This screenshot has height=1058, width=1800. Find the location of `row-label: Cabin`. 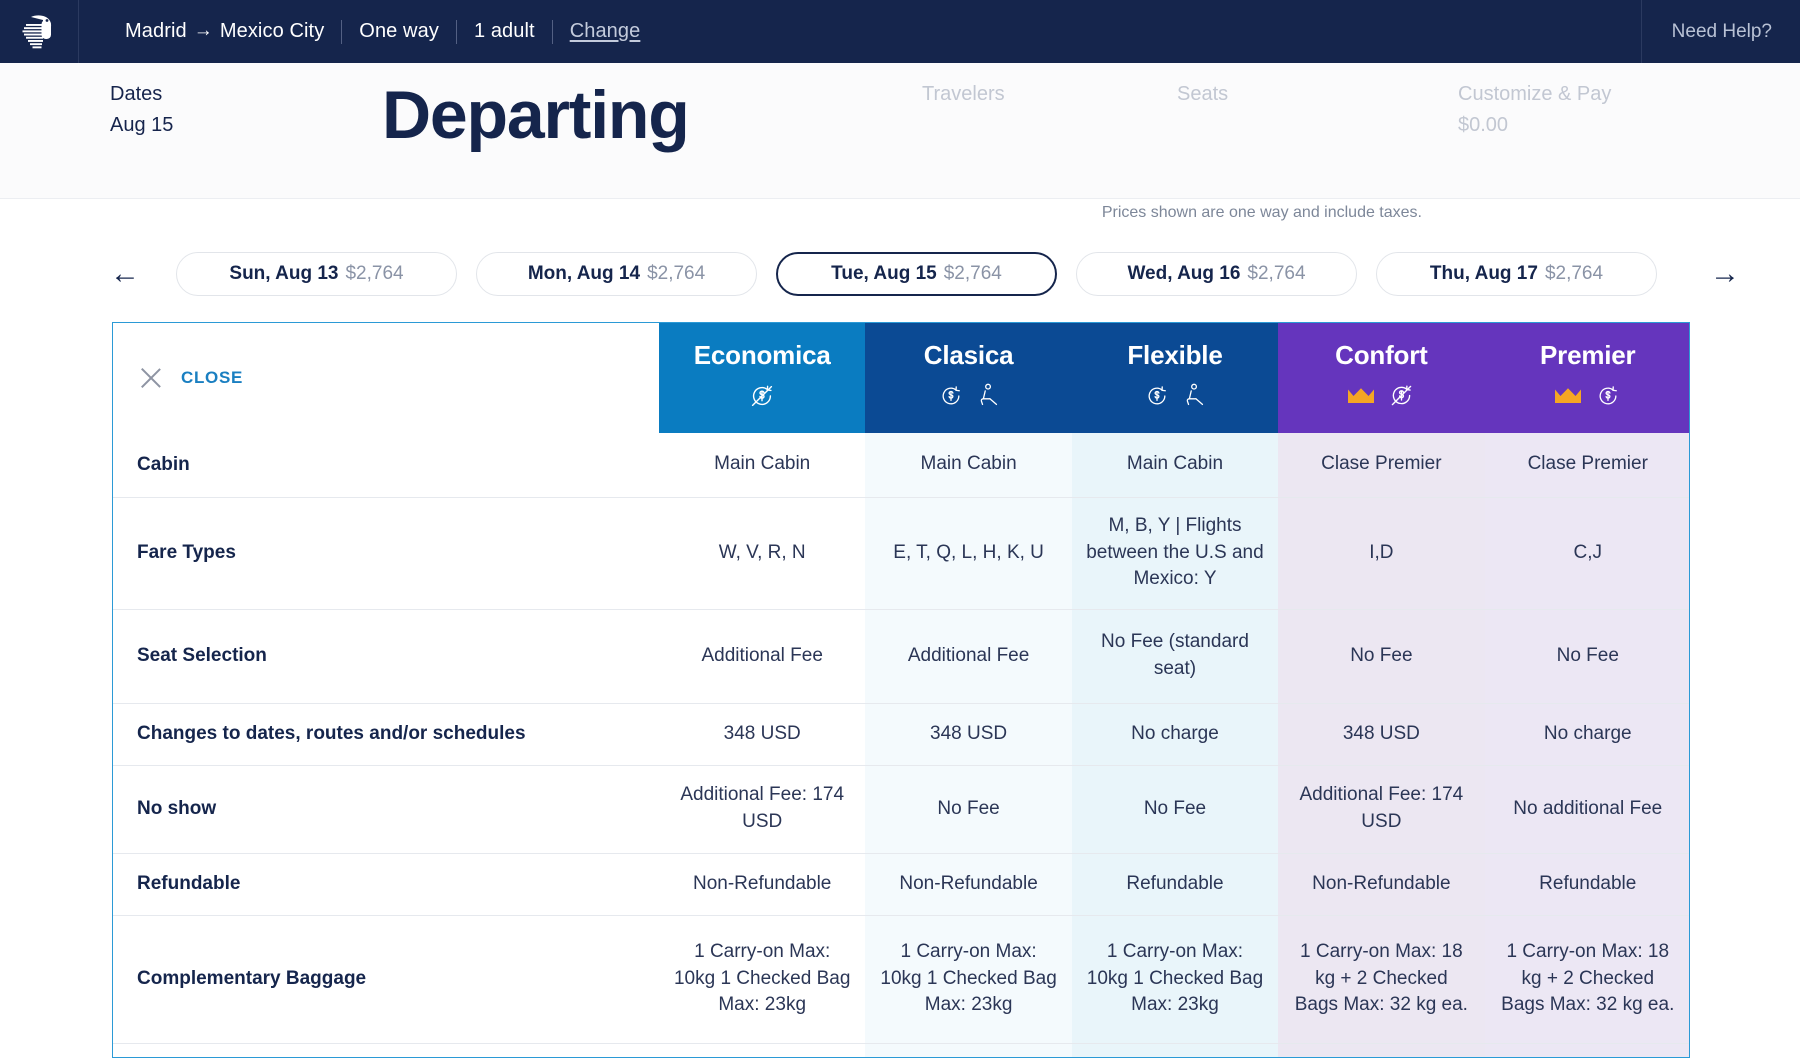

row-label: Cabin is located at coordinates (386, 465).